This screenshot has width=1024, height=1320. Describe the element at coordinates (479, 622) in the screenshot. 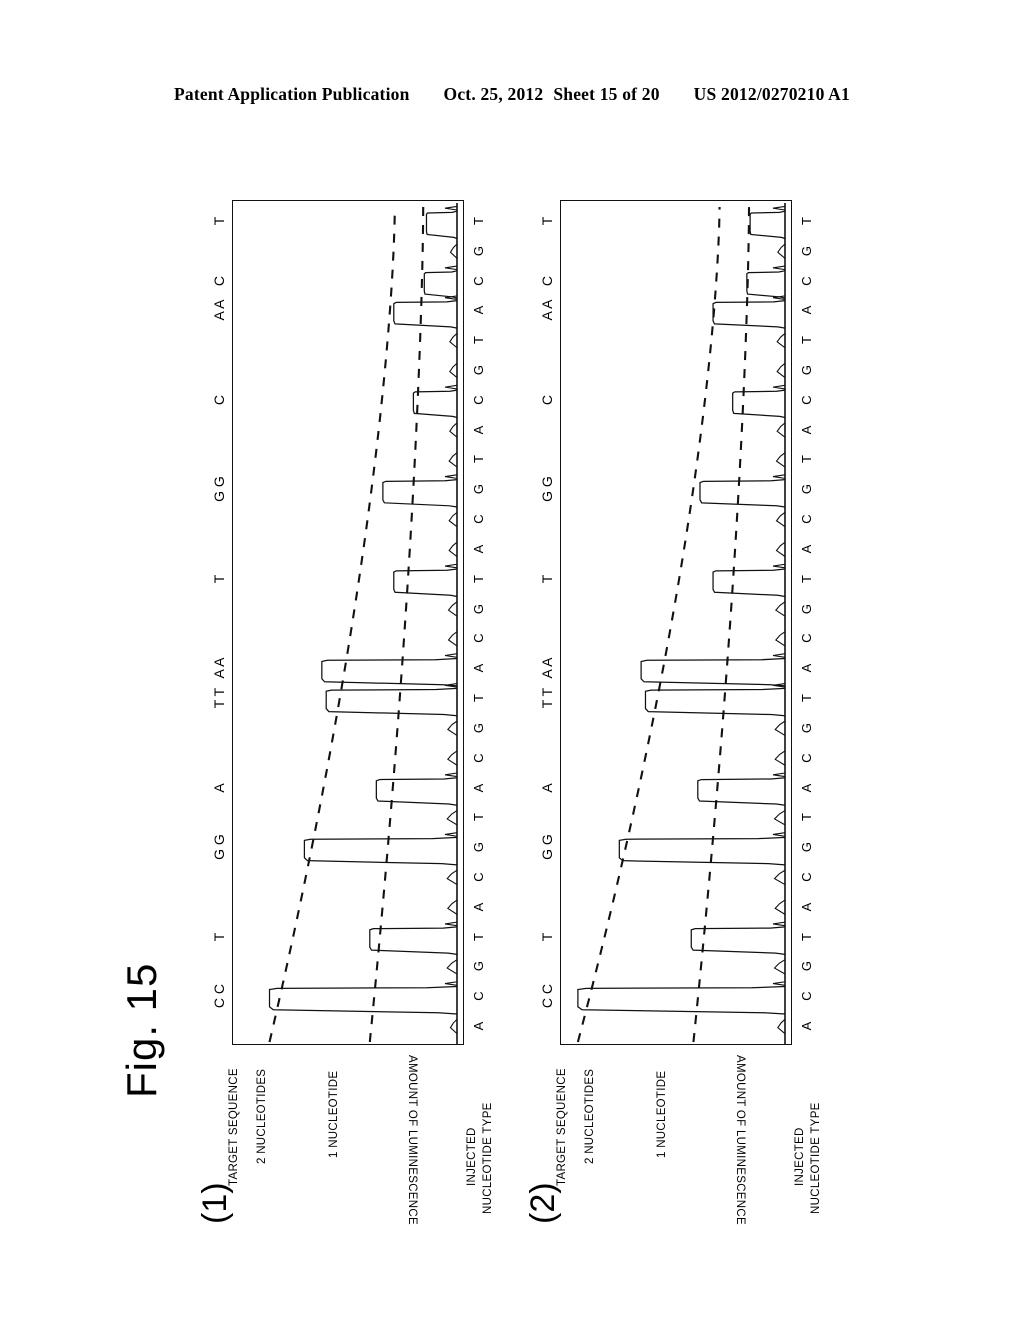

I see `panel-1-injected-nucleotide-rail: A C G T A C G T A C G T A C G T A C G T A C G T A C G T` at that location.